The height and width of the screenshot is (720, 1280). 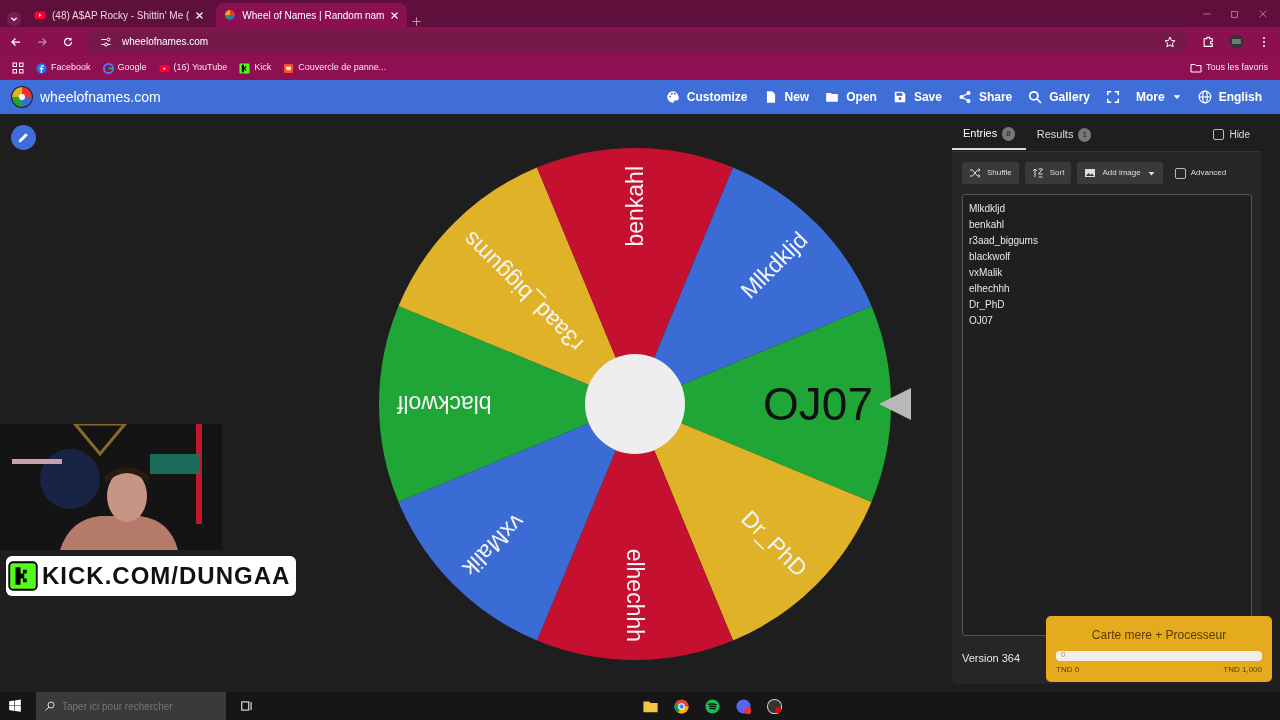 What do you see at coordinates (444, 404) in the screenshot?
I see `segment-label: blackwolf` at bounding box center [444, 404].